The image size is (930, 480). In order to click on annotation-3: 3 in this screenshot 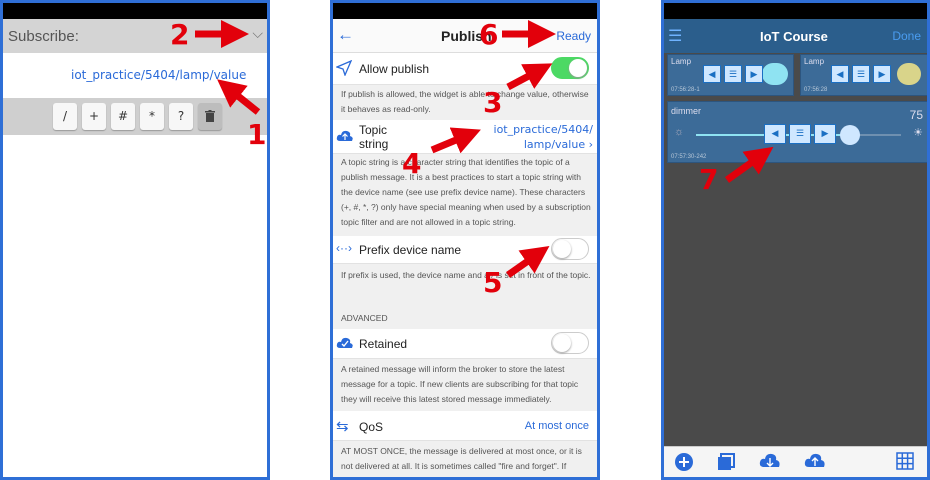, I will do `click(493, 102)`.